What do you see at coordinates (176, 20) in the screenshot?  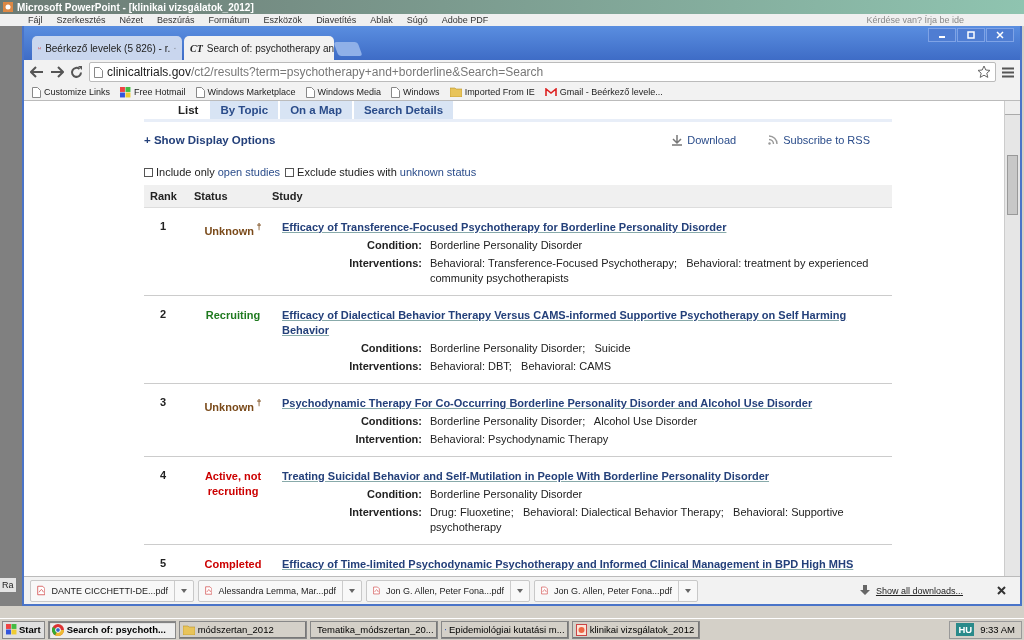 I see `menu-item: Beszúrás` at bounding box center [176, 20].